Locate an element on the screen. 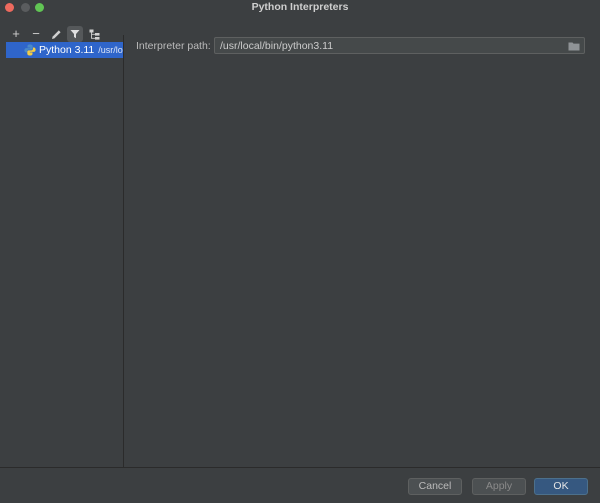  remove-interpreter-button: − is located at coordinates (36, 34).